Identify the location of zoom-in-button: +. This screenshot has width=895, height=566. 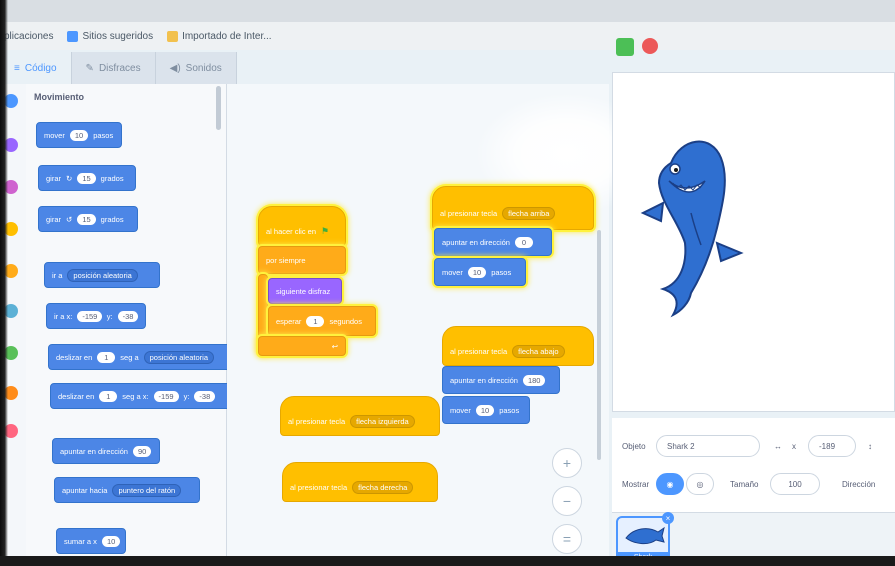
(567, 463).